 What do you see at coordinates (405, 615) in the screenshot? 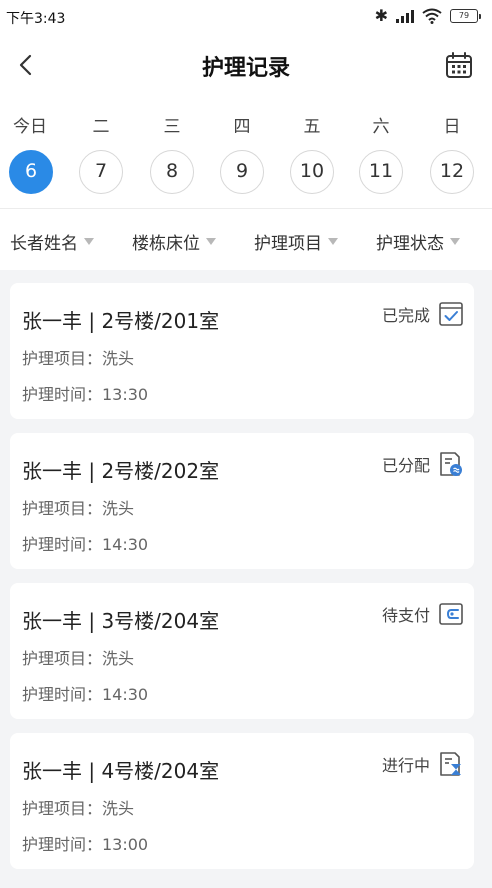
I see `status-label: 待支付` at bounding box center [405, 615].